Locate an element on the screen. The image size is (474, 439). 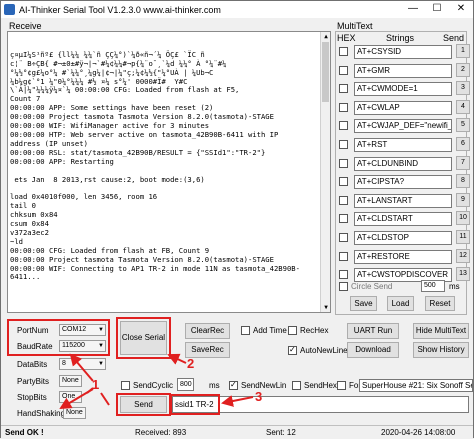
handshaking-select: None is located at coordinates (74, 413).